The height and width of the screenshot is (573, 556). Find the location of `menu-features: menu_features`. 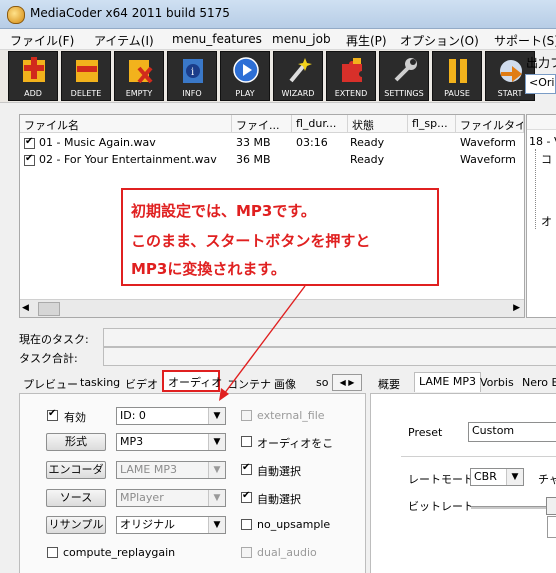

menu-features: menu_features is located at coordinates (217, 39).